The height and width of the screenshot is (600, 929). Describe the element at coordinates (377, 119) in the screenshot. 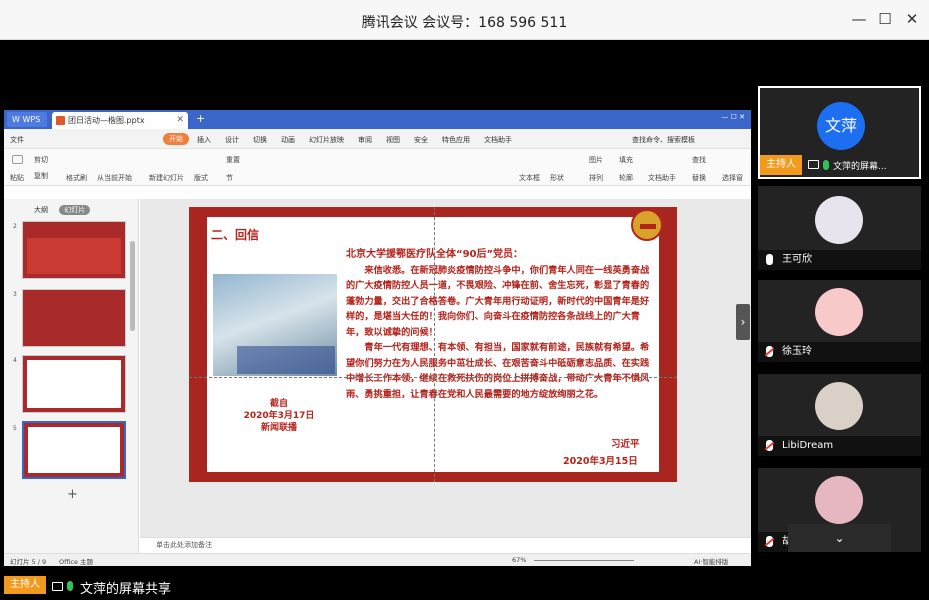

I see `wps-tab-bar: W WPS 团日活动—楷图.pptx ✕ + — ☐ ✕` at that location.